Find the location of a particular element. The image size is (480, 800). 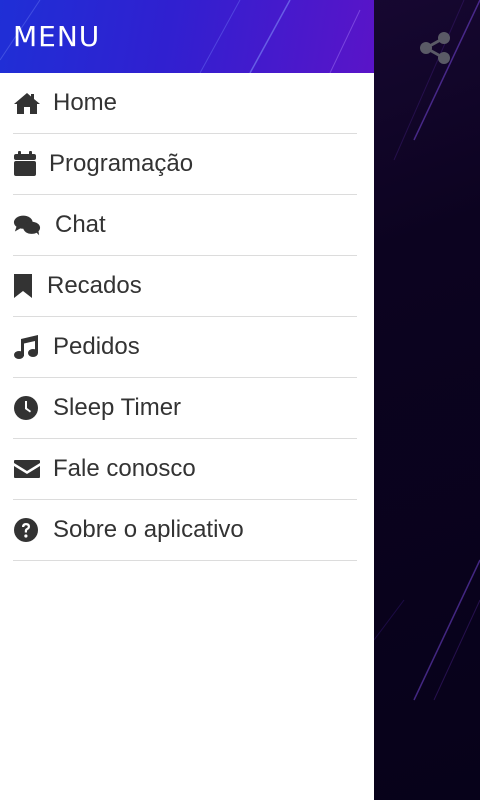

drawer-title: MENU is located at coordinates (57, 36).